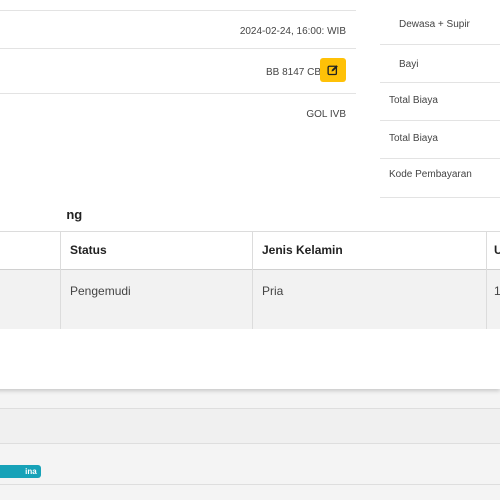 This screenshot has width=500, height=500. I want to click on lower-panel, so click(250, 425).